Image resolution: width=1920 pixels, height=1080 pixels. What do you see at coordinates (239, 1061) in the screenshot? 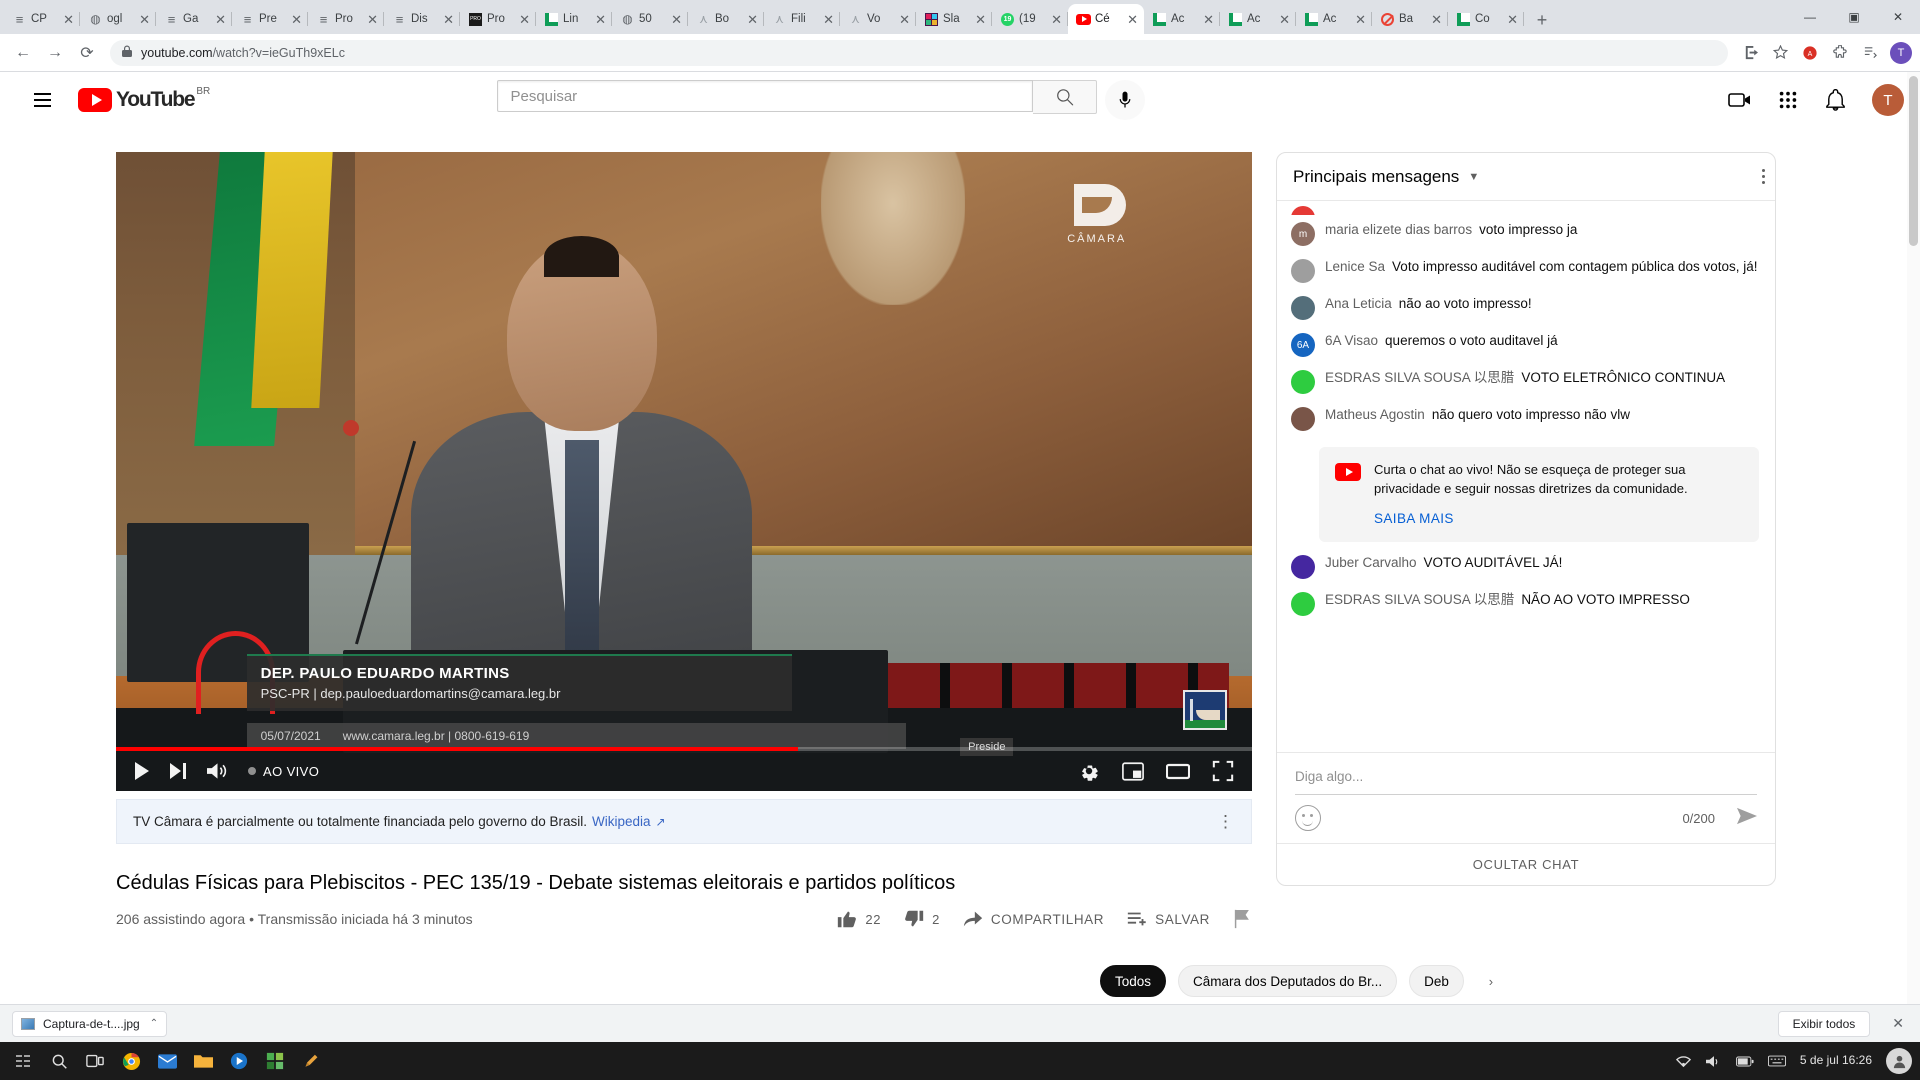
I see `media-player-icon` at bounding box center [239, 1061].